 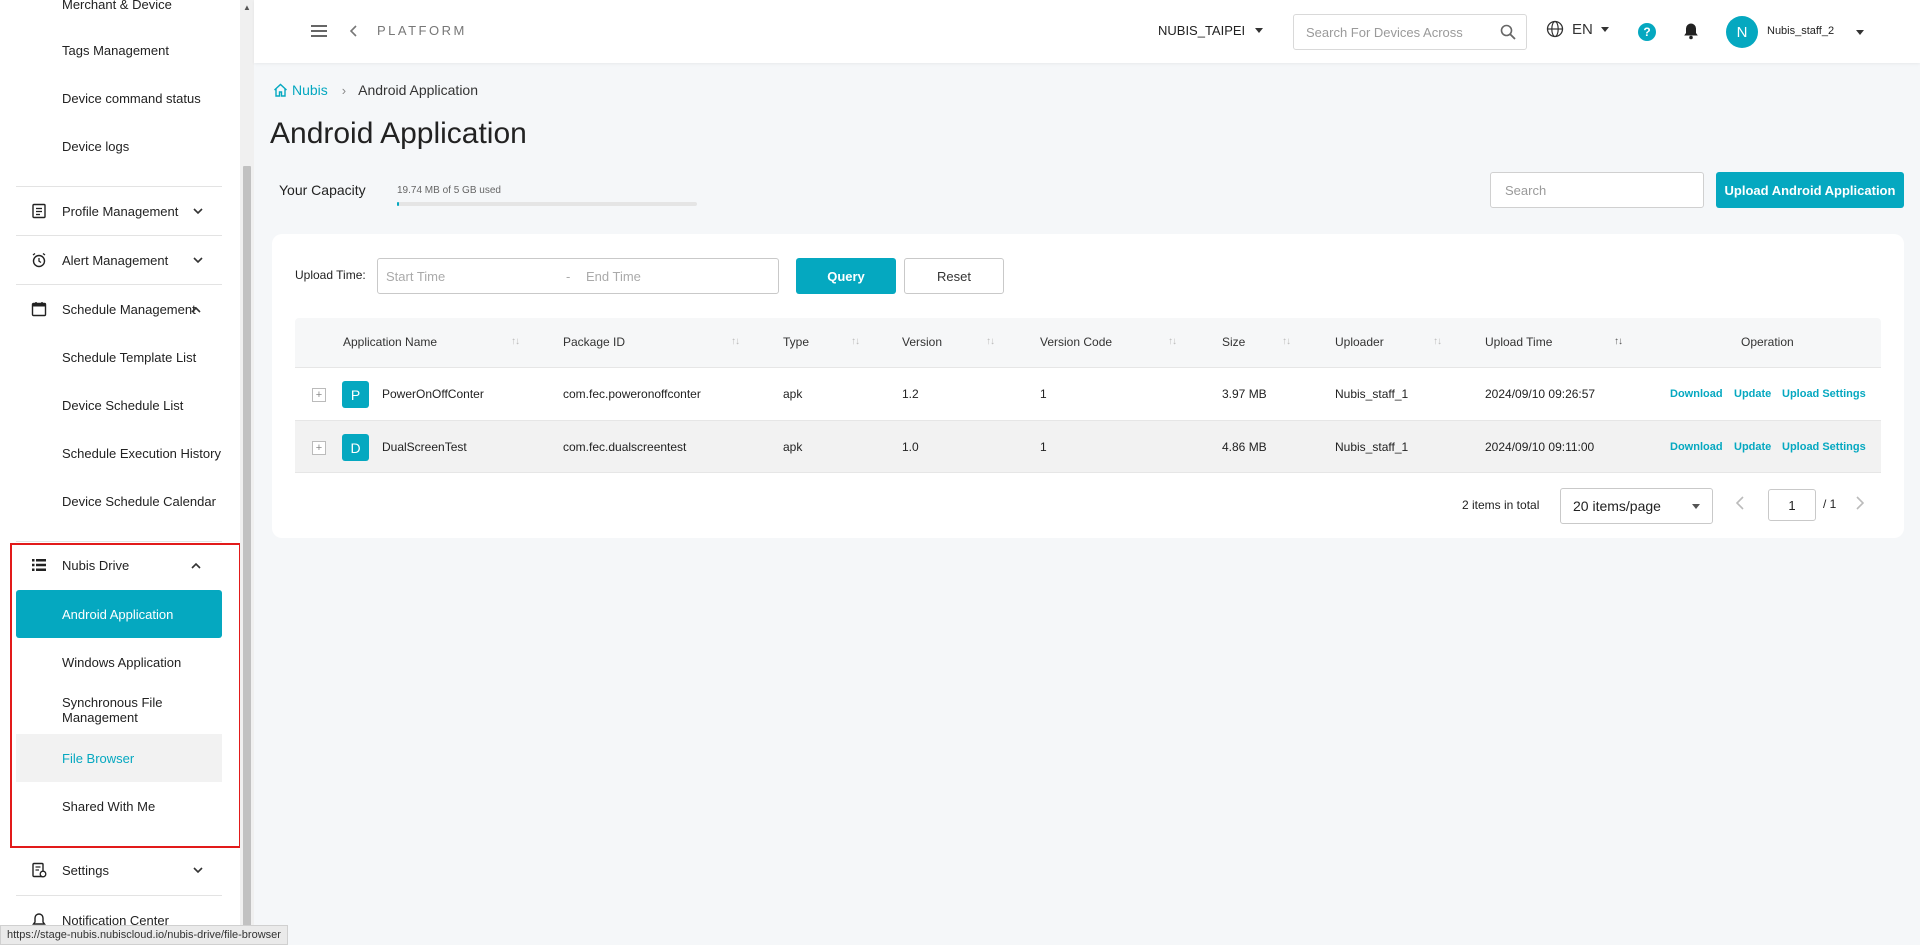 What do you see at coordinates (910, 447) in the screenshot?
I see `cell-version: 1.0` at bounding box center [910, 447].